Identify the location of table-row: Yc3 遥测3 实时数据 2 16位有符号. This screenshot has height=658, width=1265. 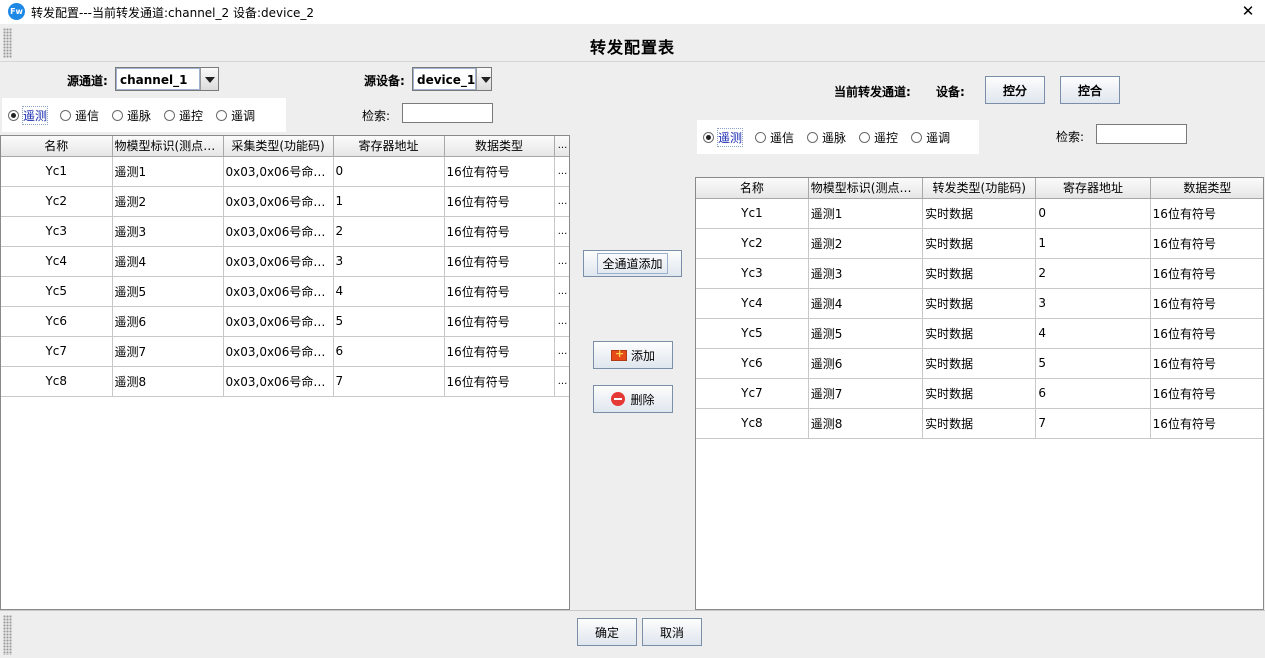
(979, 273).